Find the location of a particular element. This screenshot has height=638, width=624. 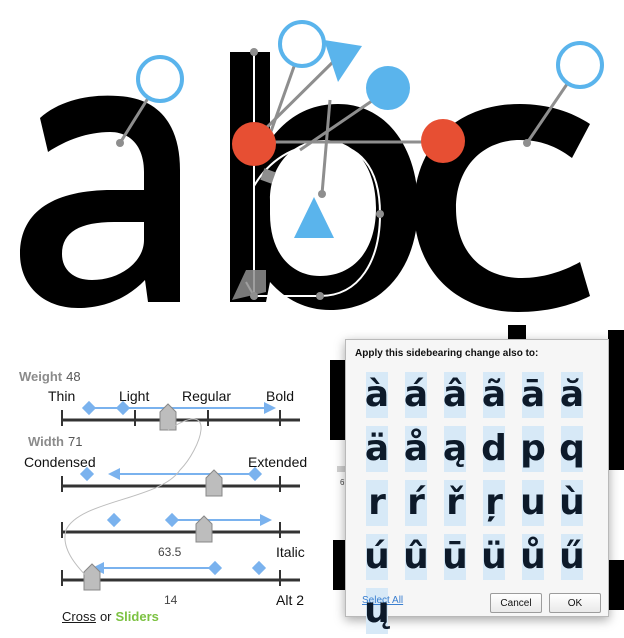

glyph-cell: å is located at coordinates (416, 449).